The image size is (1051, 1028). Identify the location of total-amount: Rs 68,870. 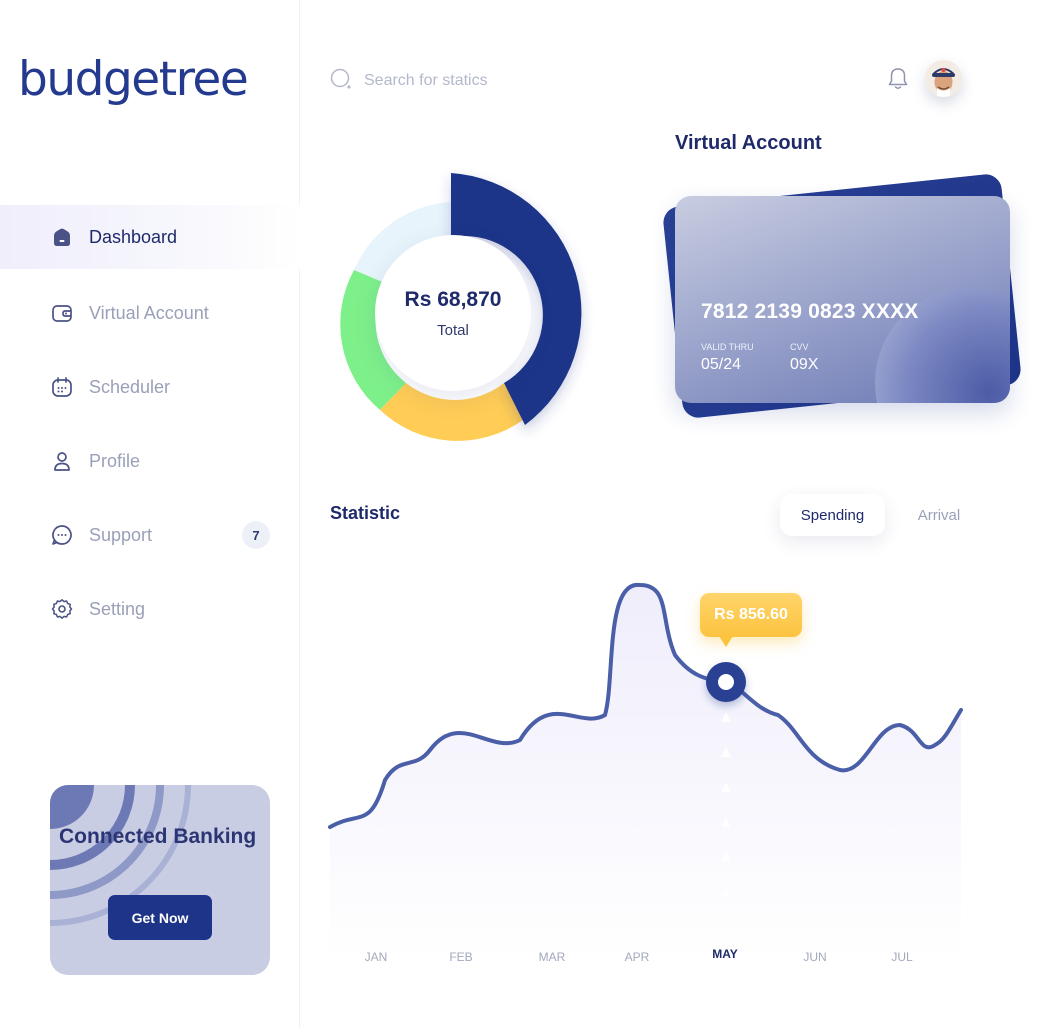
(453, 299).